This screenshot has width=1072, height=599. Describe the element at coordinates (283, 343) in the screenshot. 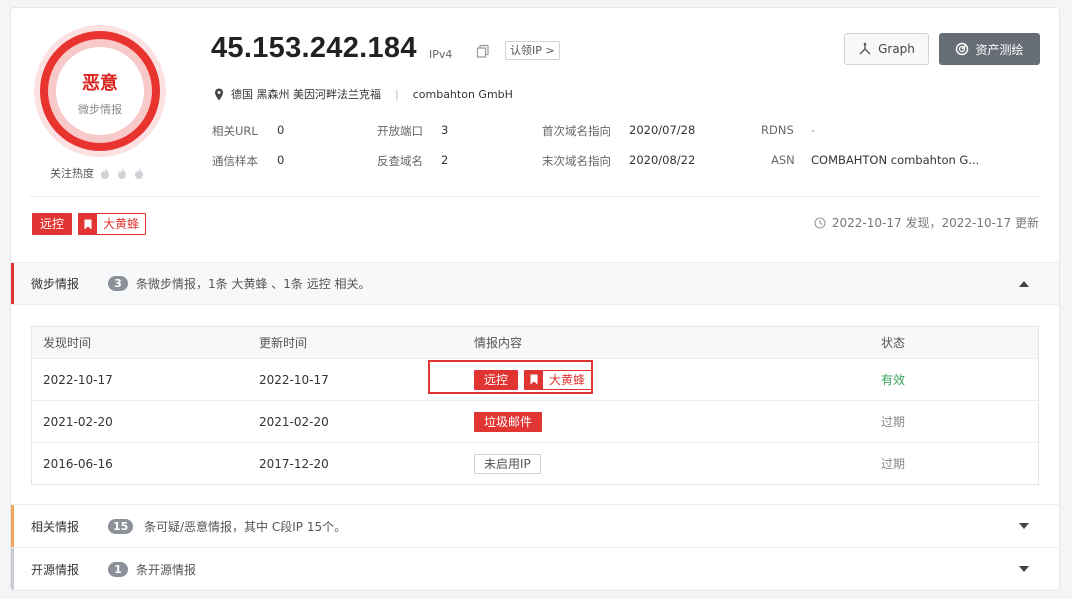

I see `col-updated-time: 更新时间` at that location.